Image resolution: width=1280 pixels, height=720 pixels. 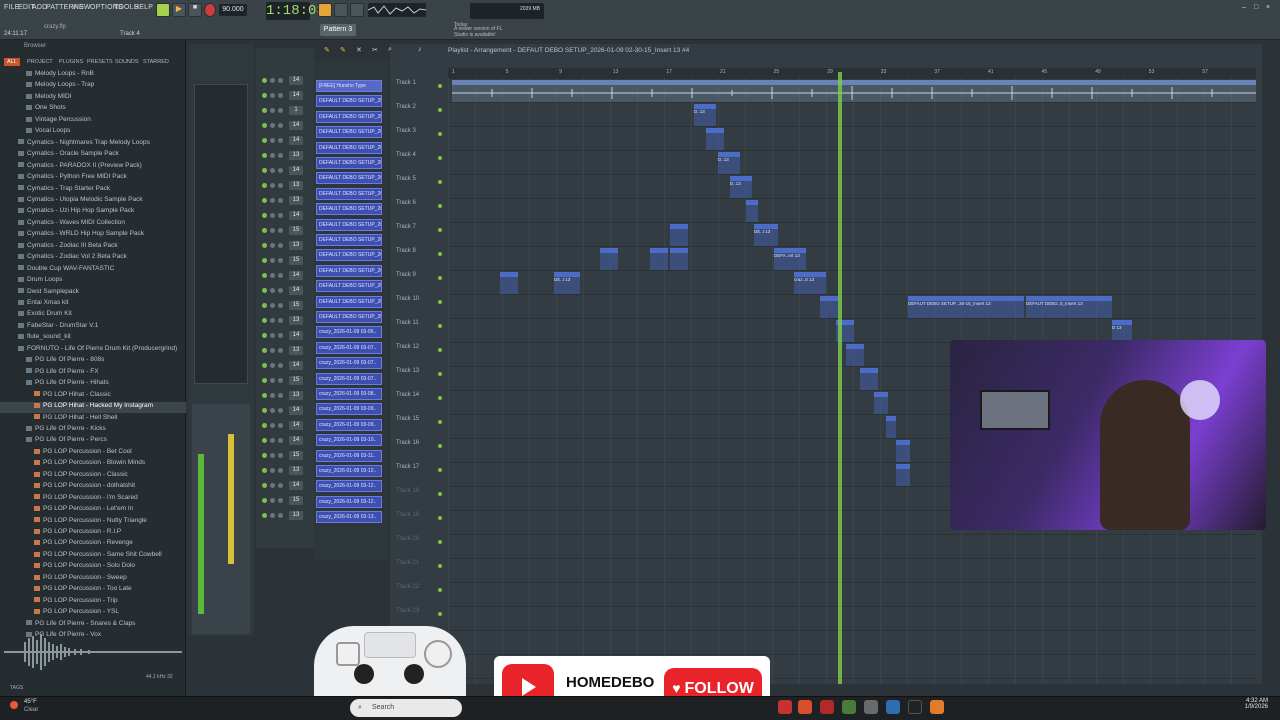 I want to click on browser-item: PG LOP Percussion - Let'em In, so click(x=93, y=510).